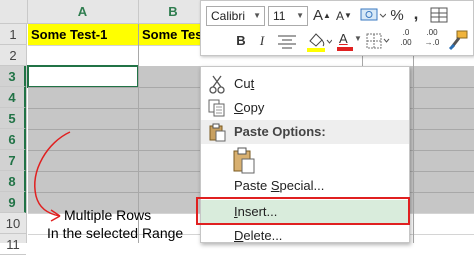 The height and width of the screenshot is (255, 474). Describe the element at coordinates (279, 16) in the screenshot. I see `font-size-value: 11` at that location.